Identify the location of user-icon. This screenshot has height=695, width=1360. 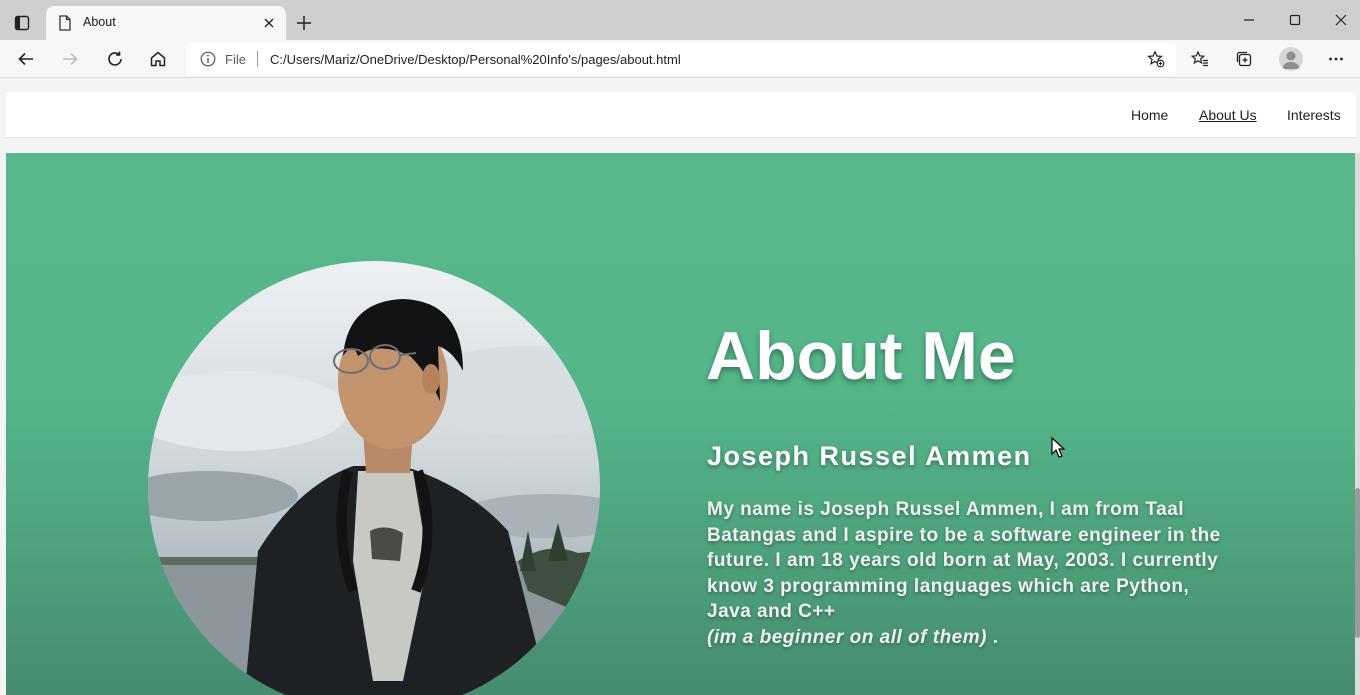
(1291, 60).